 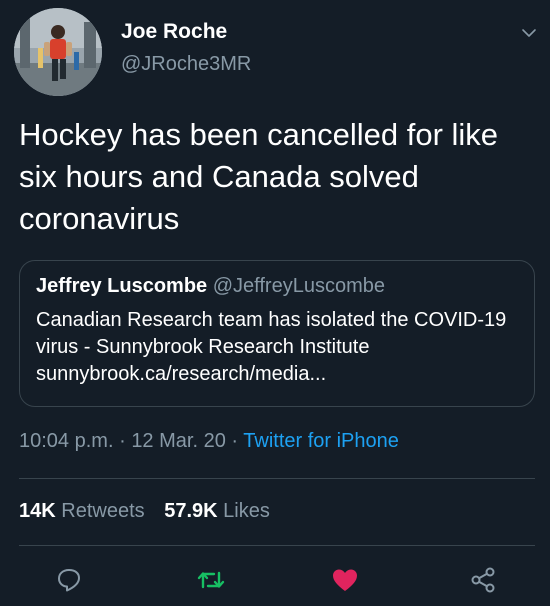 I want to click on author-display-name: Joe Roche, so click(x=174, y=32).